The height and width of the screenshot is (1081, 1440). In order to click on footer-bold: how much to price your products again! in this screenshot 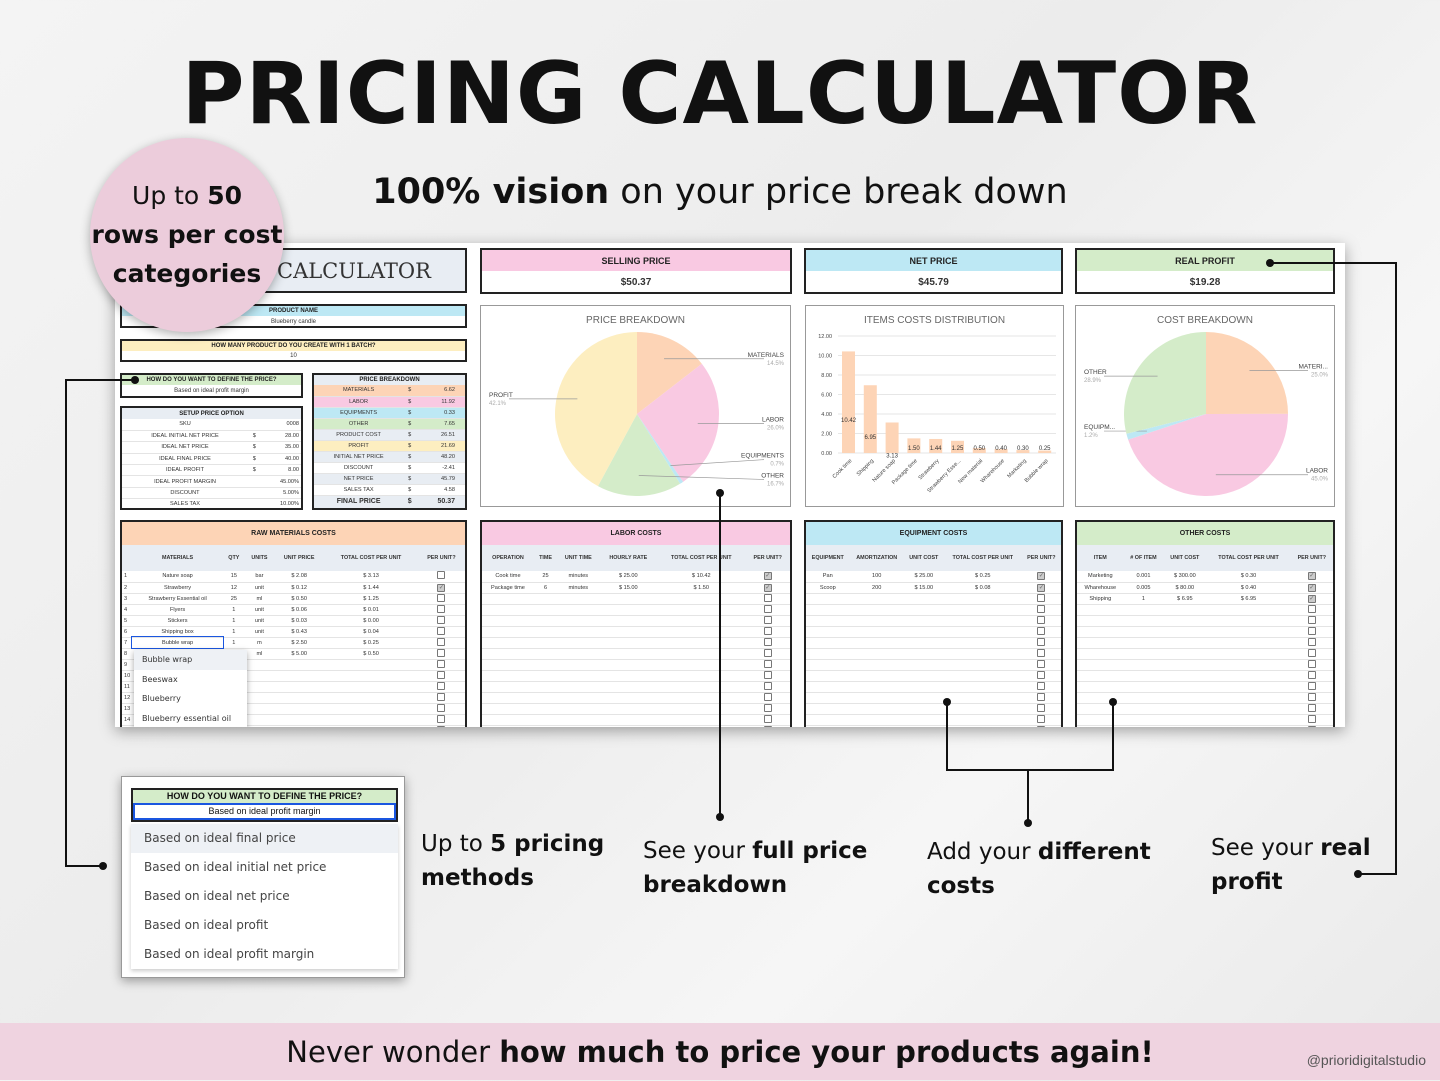, I will do `click(826, 1052)`.